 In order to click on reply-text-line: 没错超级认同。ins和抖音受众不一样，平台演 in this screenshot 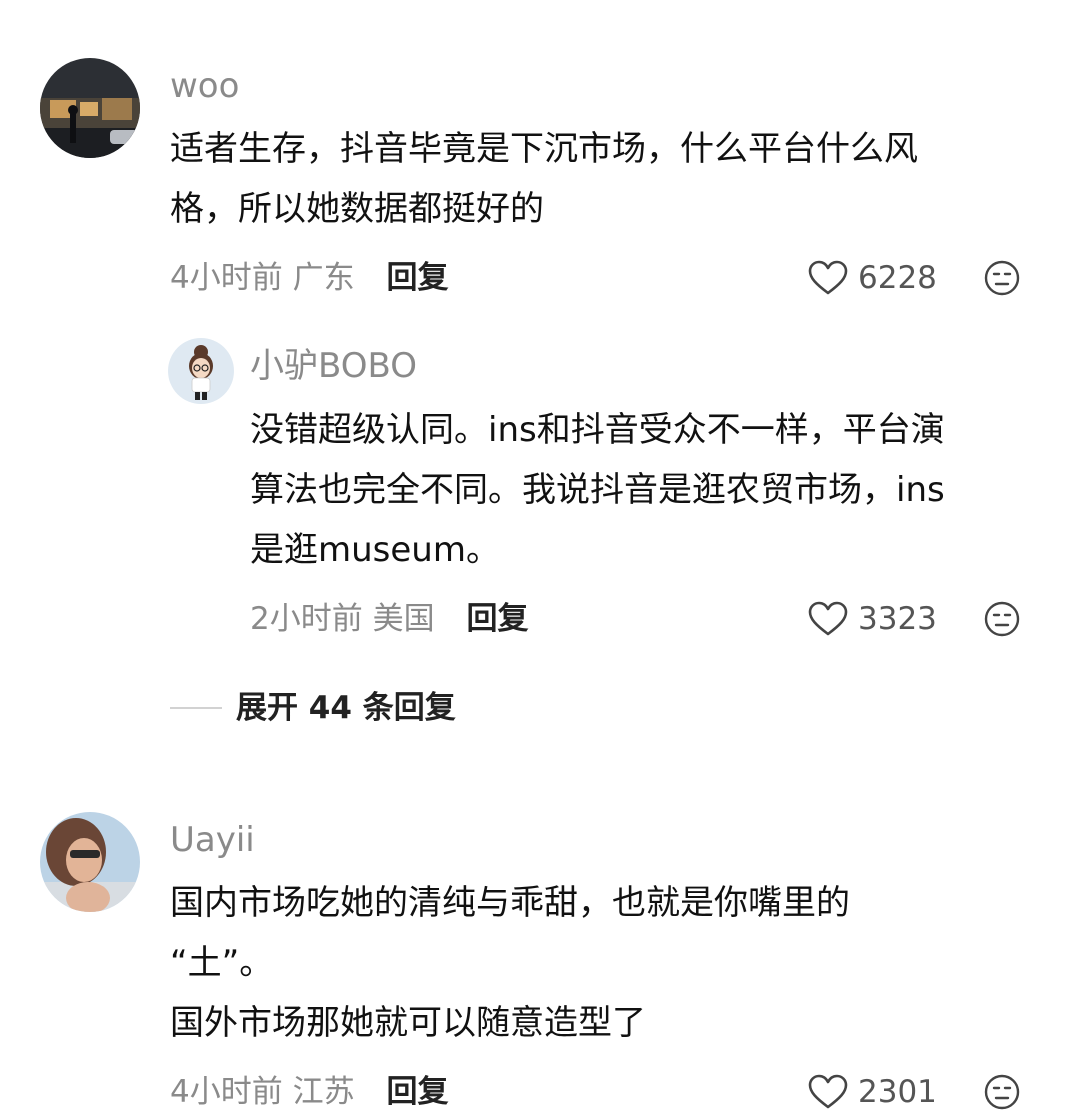, I will do `click(597, 430)`.